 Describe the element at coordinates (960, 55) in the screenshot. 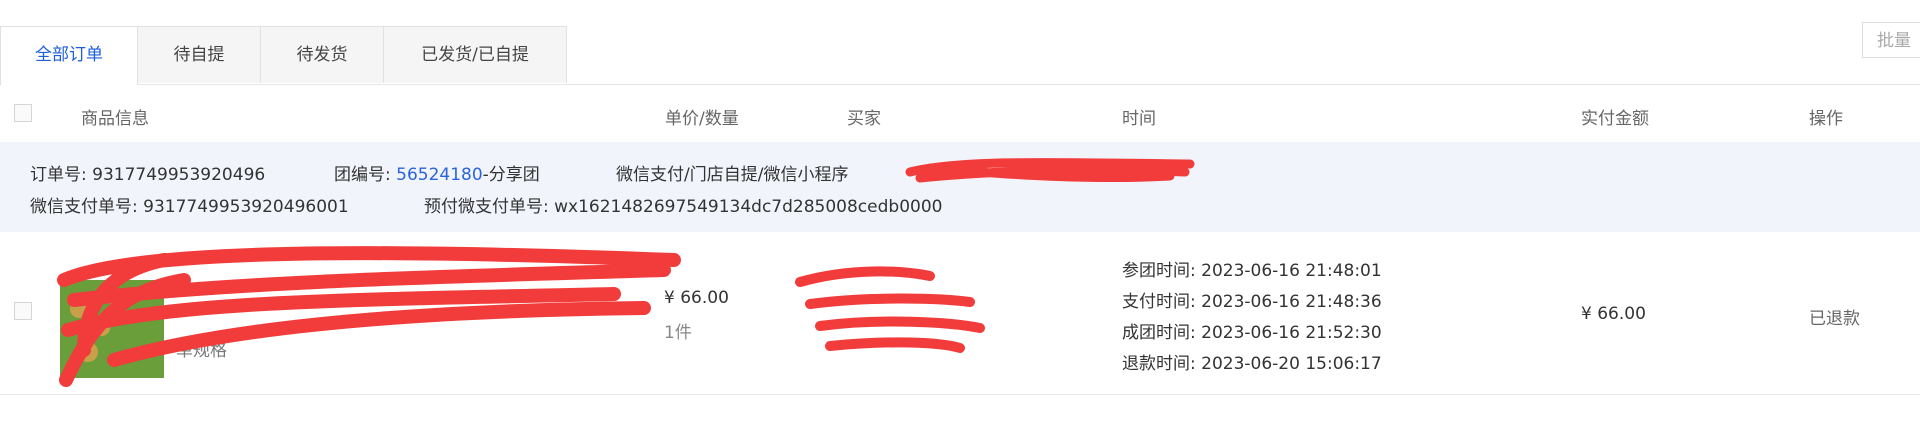

I see `order-tabs: 全部订单 待自提 待发货 已发货/已自提` at that location.